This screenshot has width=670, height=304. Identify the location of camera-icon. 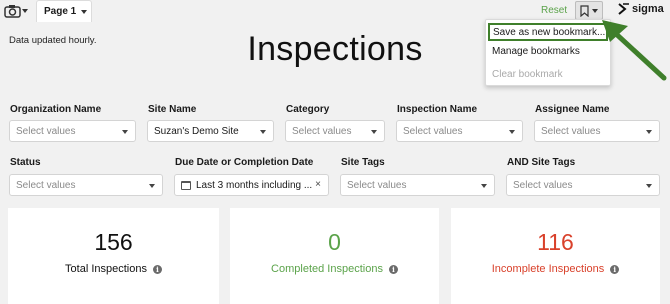
(12, 11).